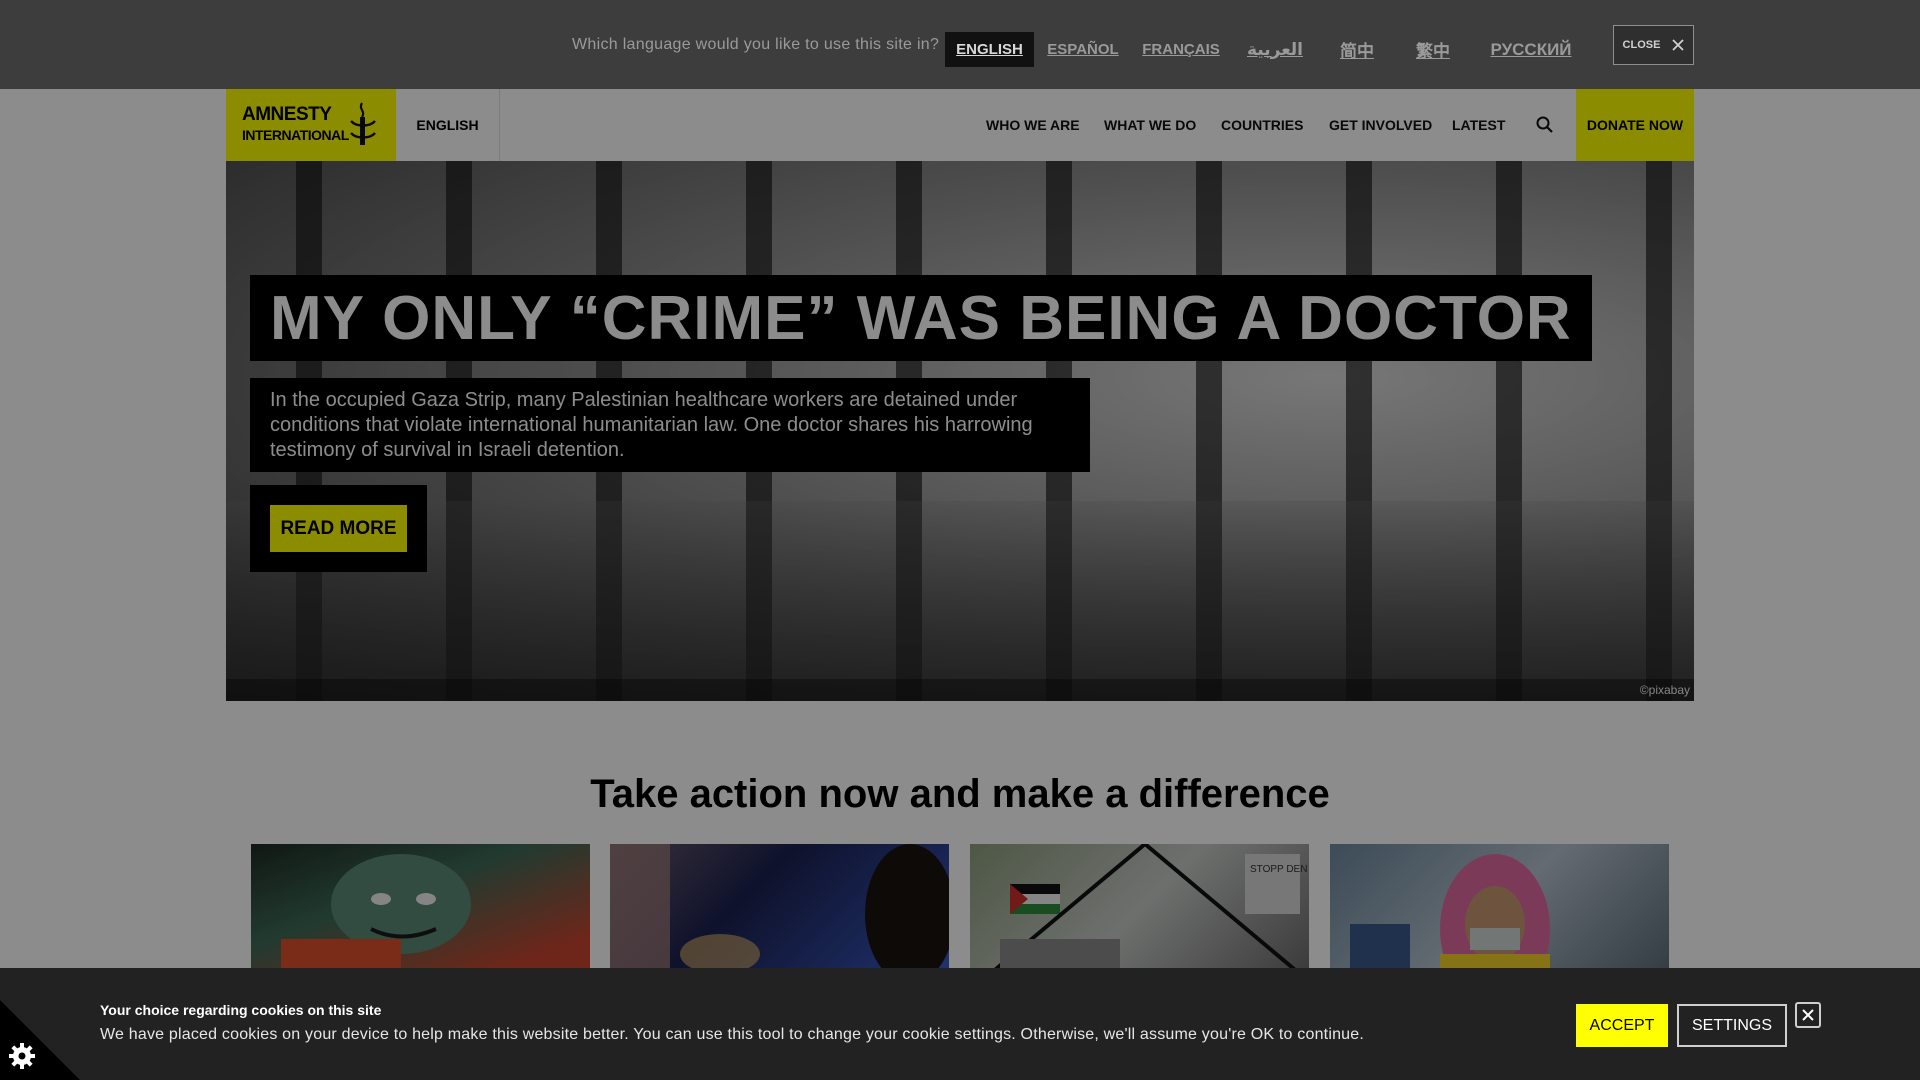 The image size is (1920, 1080). Describe the element at coordinates (1732, 1025) in the screenshot. I see `cookie-settings-button: SETTINGS` at that location.